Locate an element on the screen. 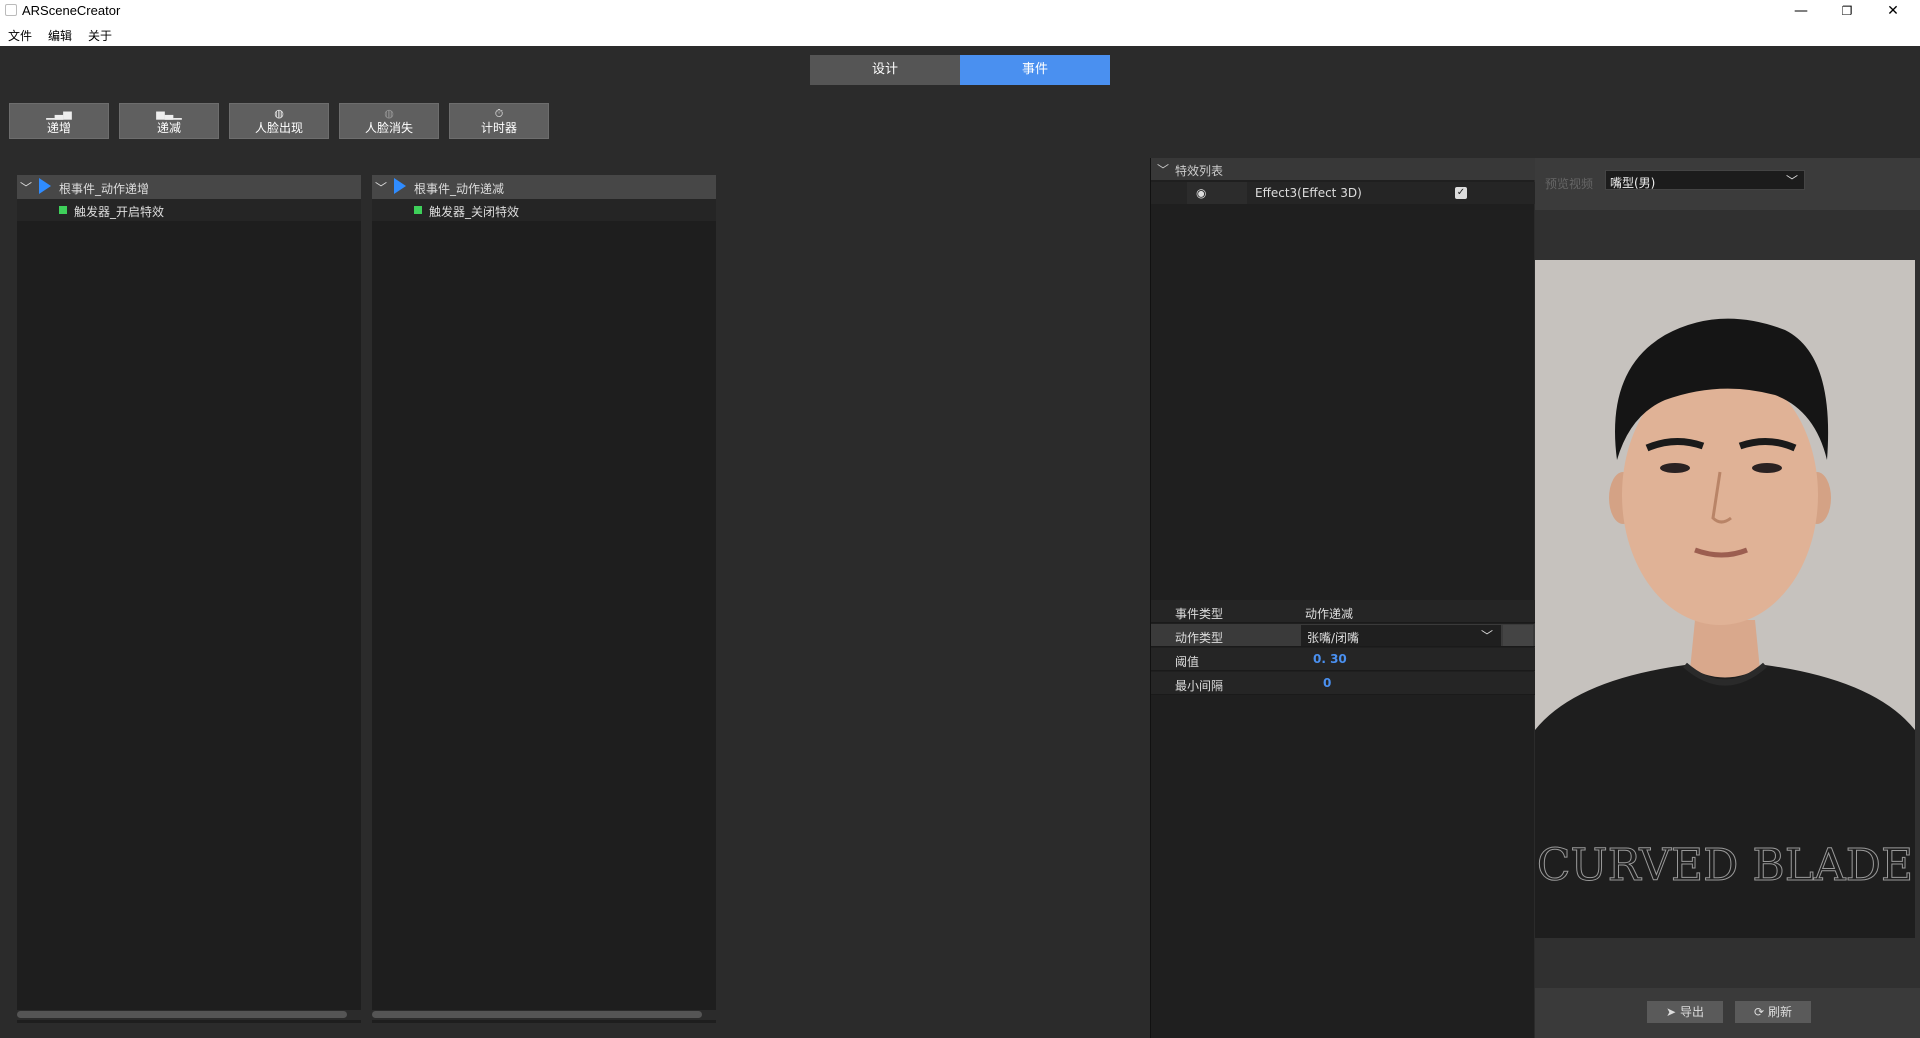  preview-label: 预览视频 is located at coordinates (1569, 184).